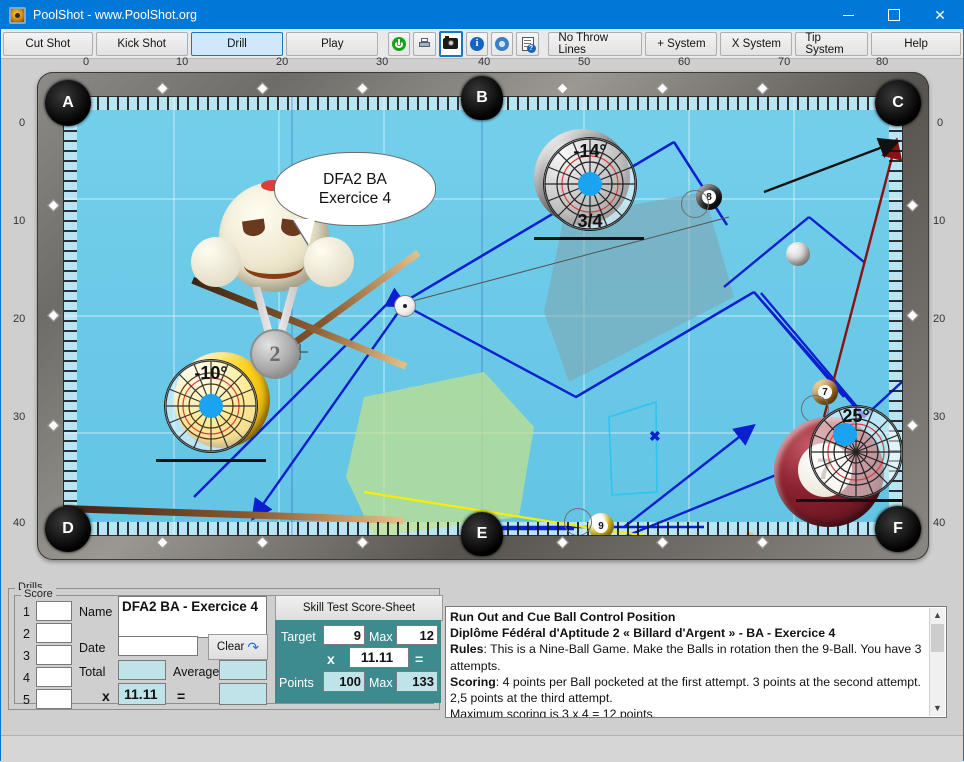 This screenshot has width=964, height=762. Describe the element at coordinates (940, 123) in the screenshot. I see `right-ruler-0: 0` at that location.